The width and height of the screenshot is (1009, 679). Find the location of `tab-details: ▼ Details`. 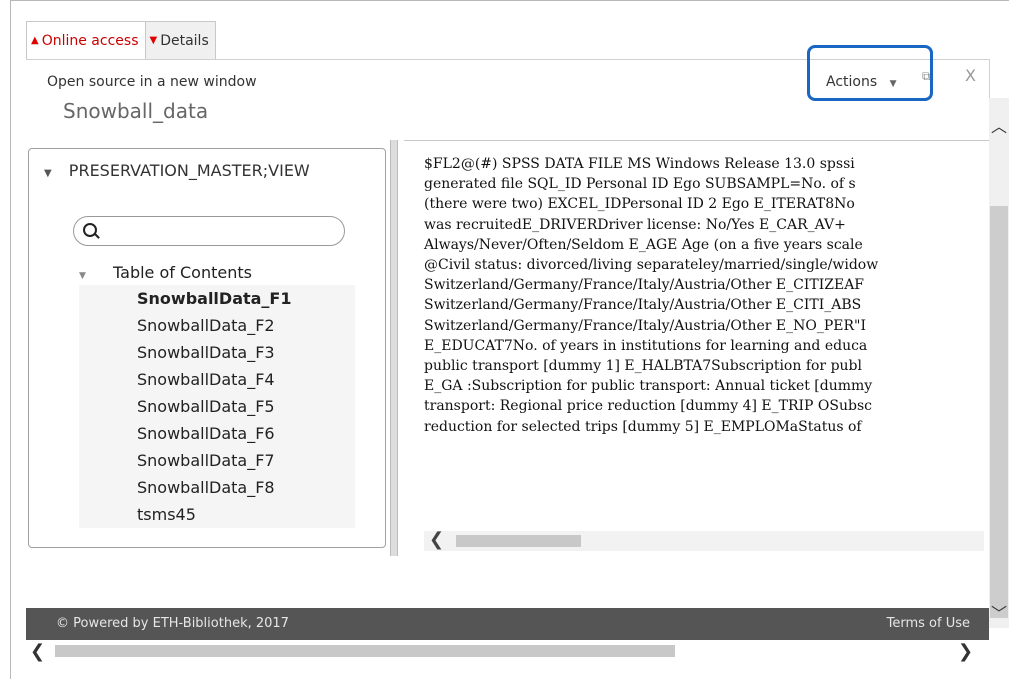

tab-details: ▼ Details is located at coordinates (180, 40).